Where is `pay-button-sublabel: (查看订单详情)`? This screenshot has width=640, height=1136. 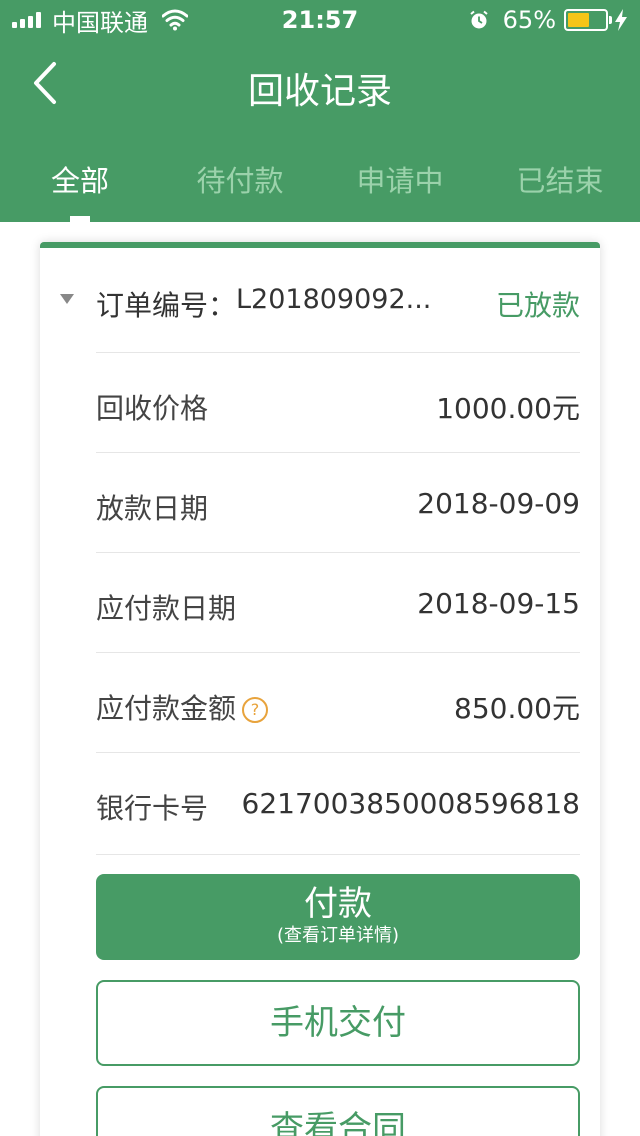 pay-button-sublabel: (查看订单详情) is located at coordinates (338, 935).